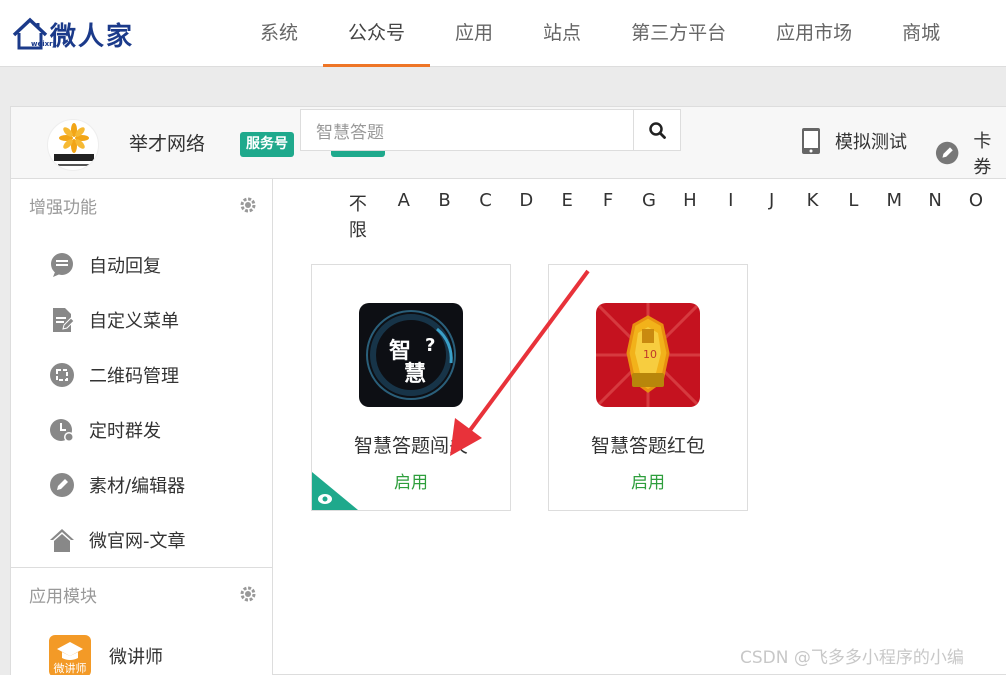 The width and height of the screenshot is (1006, 675). I want to click on filter-letter: E, so click(567, 216).